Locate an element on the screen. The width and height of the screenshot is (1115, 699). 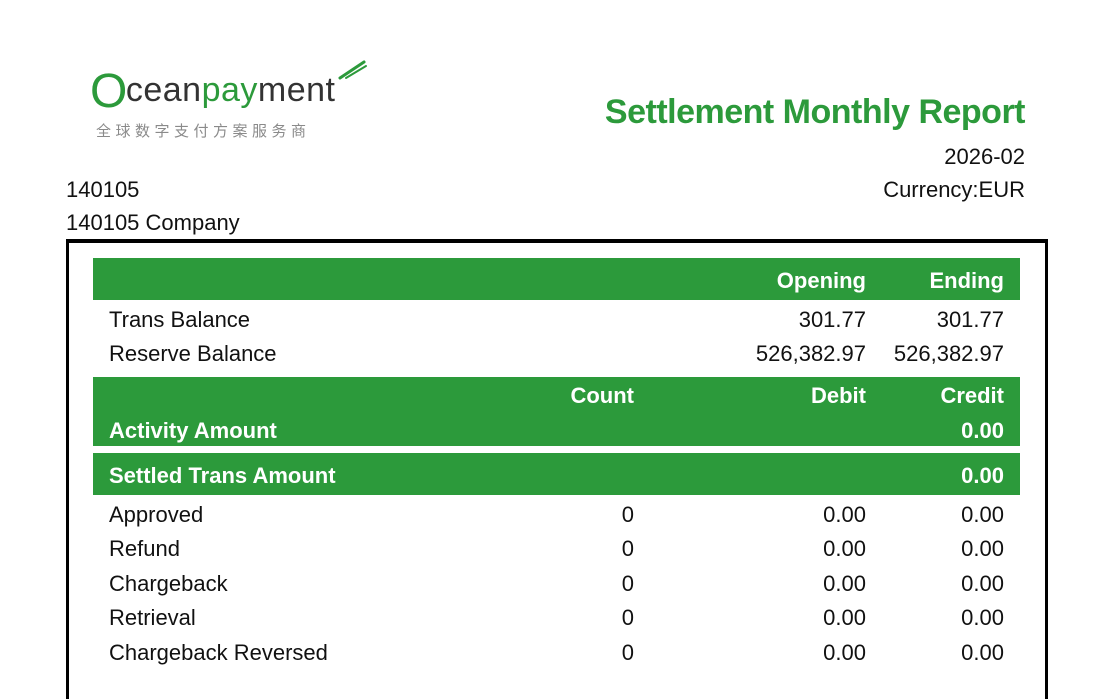
settled-header-bar: Settled Trans Amount 0.00 is located at coordinates (556, 474).